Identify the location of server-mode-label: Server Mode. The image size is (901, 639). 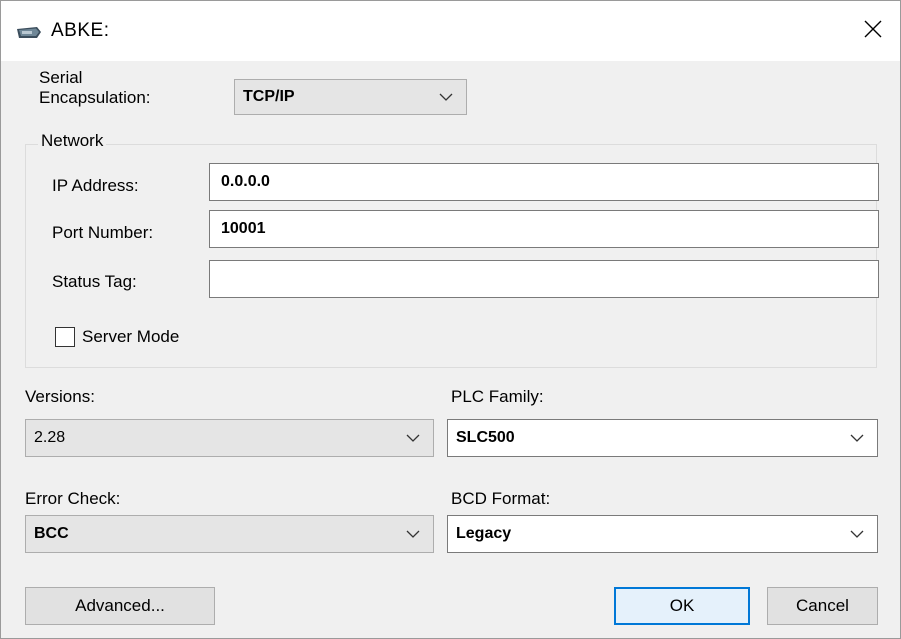
(130, 337).